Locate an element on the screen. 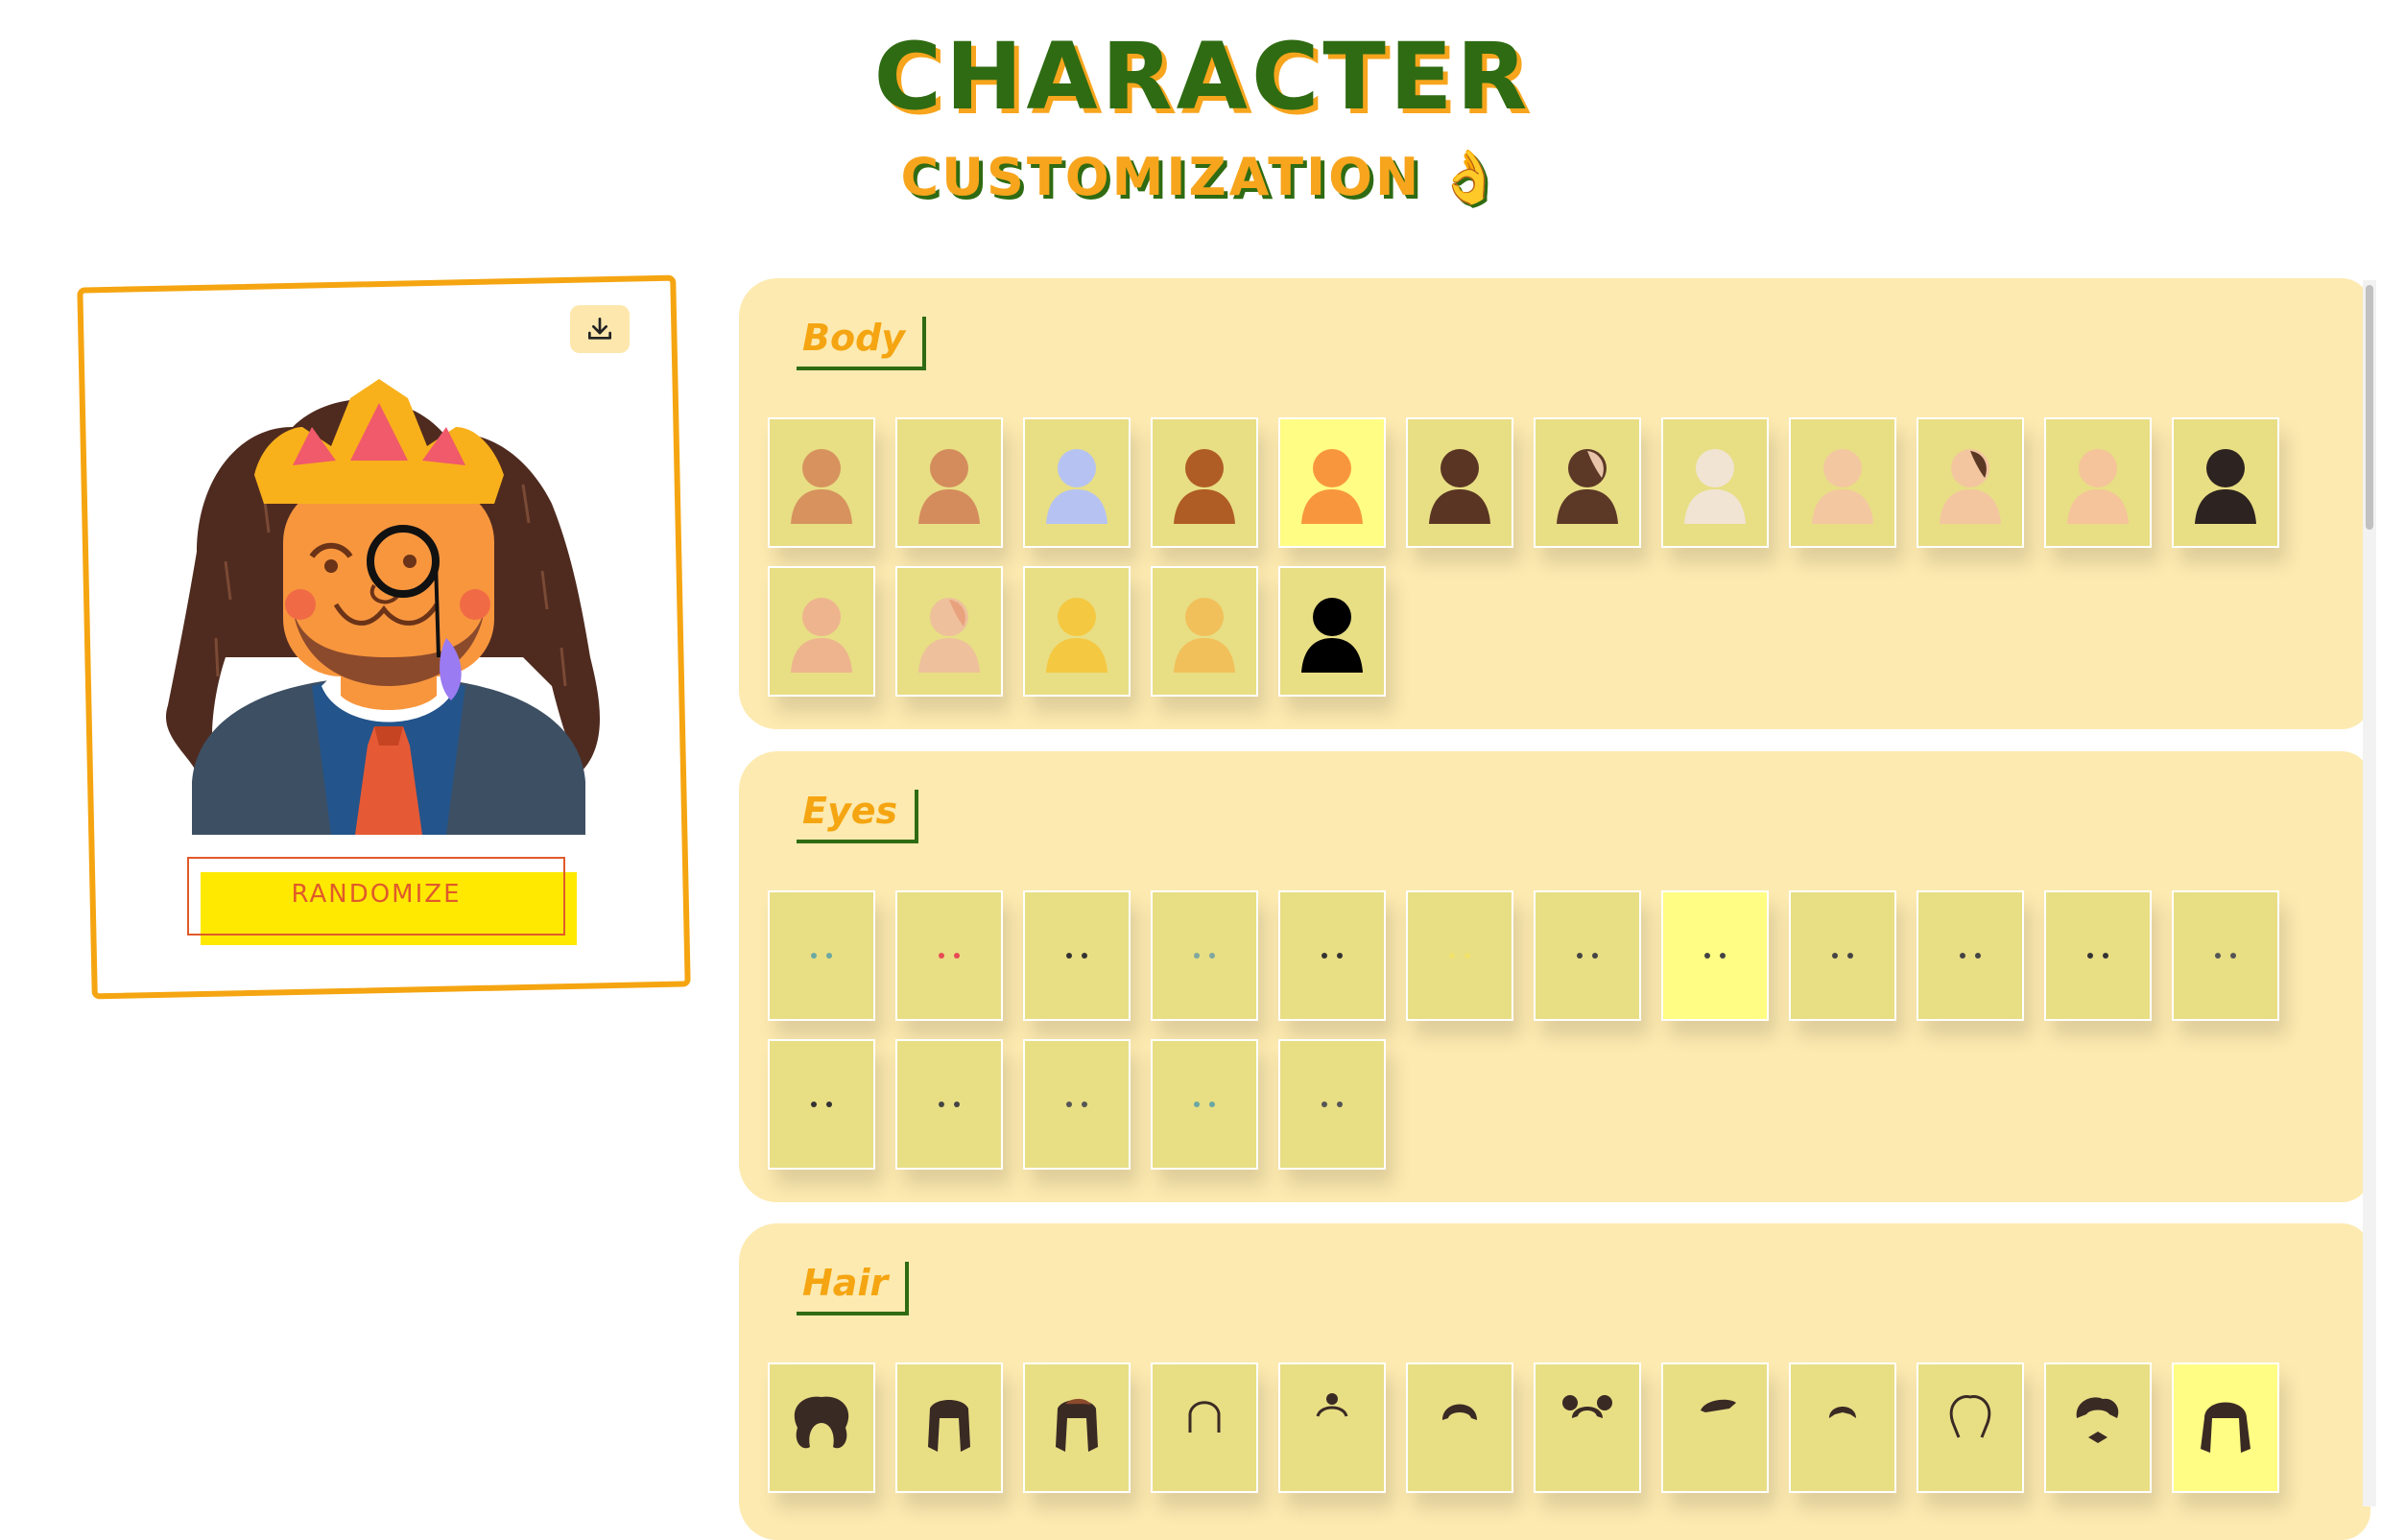 The height and width of the screenshot is (1540, 2405). ok-hand-icon: 👌 is located at coordinates (1471, 177).